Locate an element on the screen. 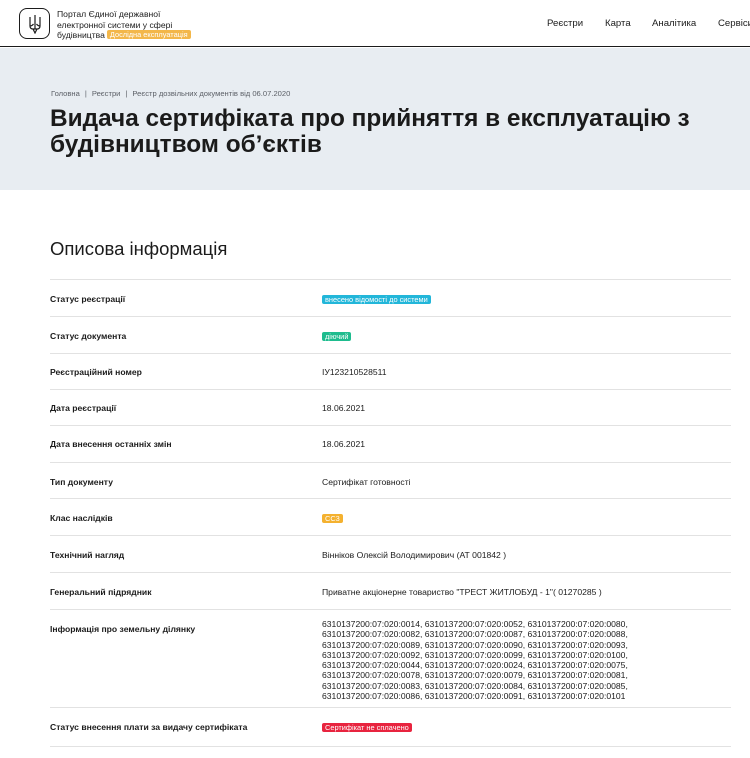  row-label: Технічний нагляд is located at coordinates (87, 555).